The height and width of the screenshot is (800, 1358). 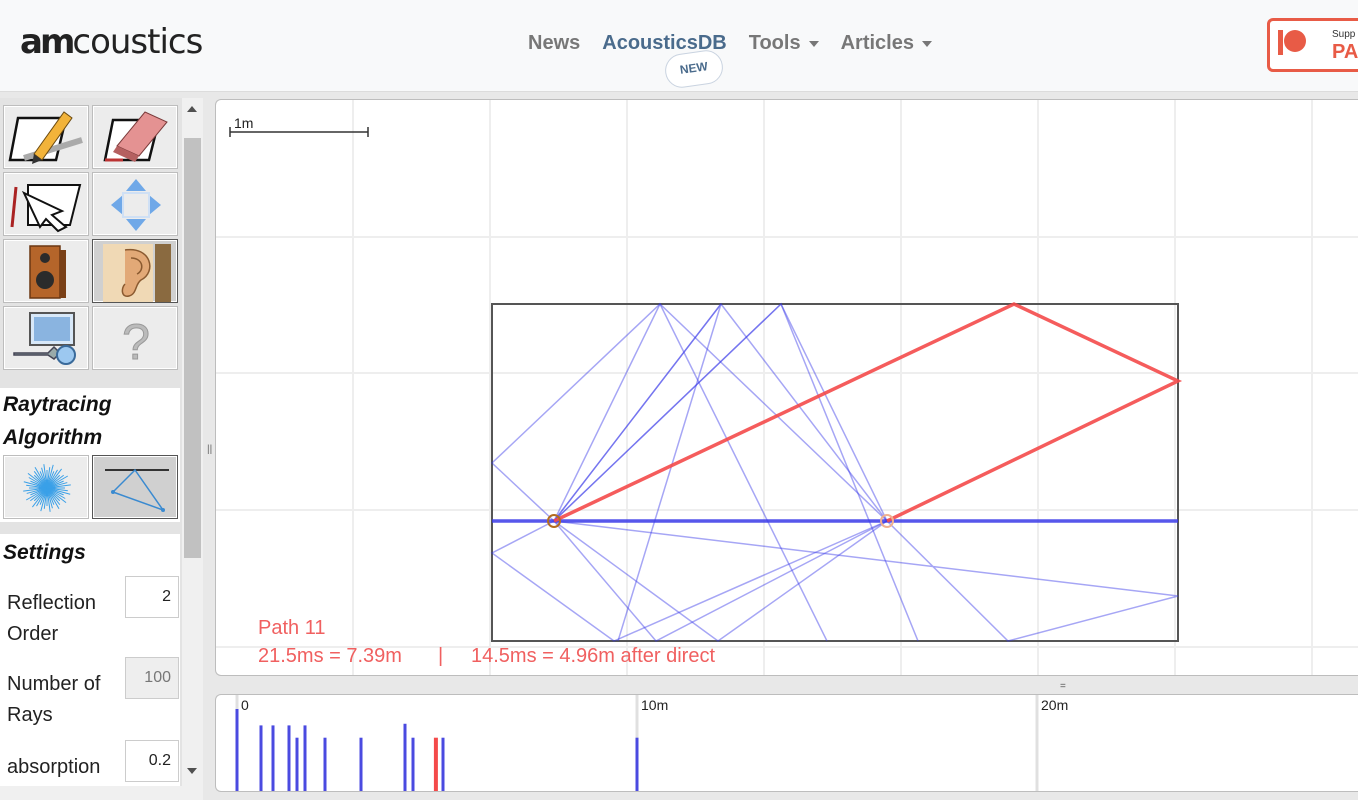 I want to click on draw-wall-tool, so click(x=46, y=137).